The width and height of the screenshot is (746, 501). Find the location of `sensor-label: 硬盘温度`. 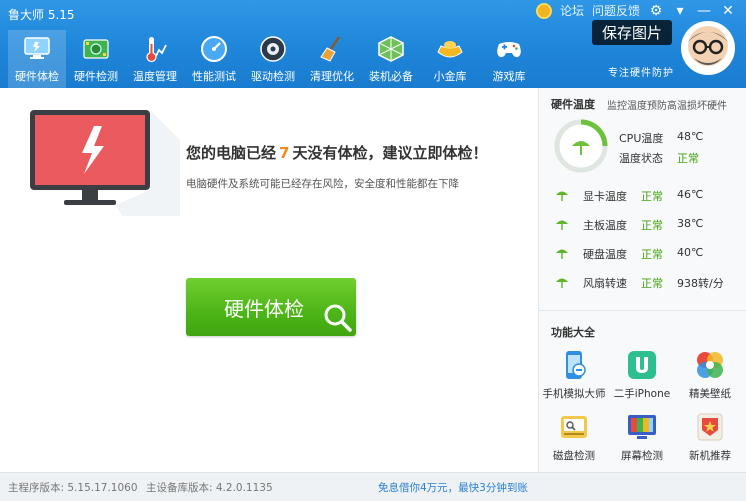

sensor-label: 硬盘温度 is located at coordinates (605, 254).